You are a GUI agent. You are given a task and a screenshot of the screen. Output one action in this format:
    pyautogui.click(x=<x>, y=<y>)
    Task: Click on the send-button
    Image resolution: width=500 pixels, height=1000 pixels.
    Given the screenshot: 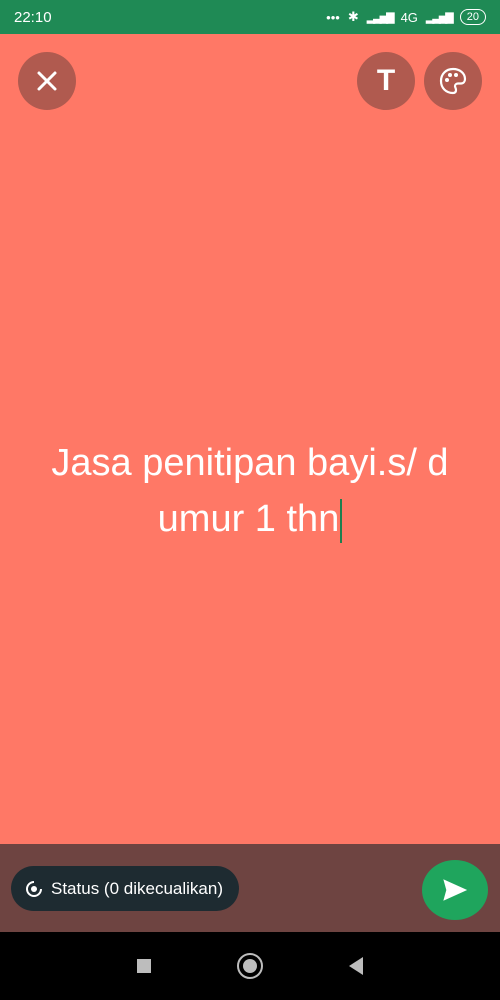 What is the action you would take?
    pyautogui.click(x=455, y=890)
    